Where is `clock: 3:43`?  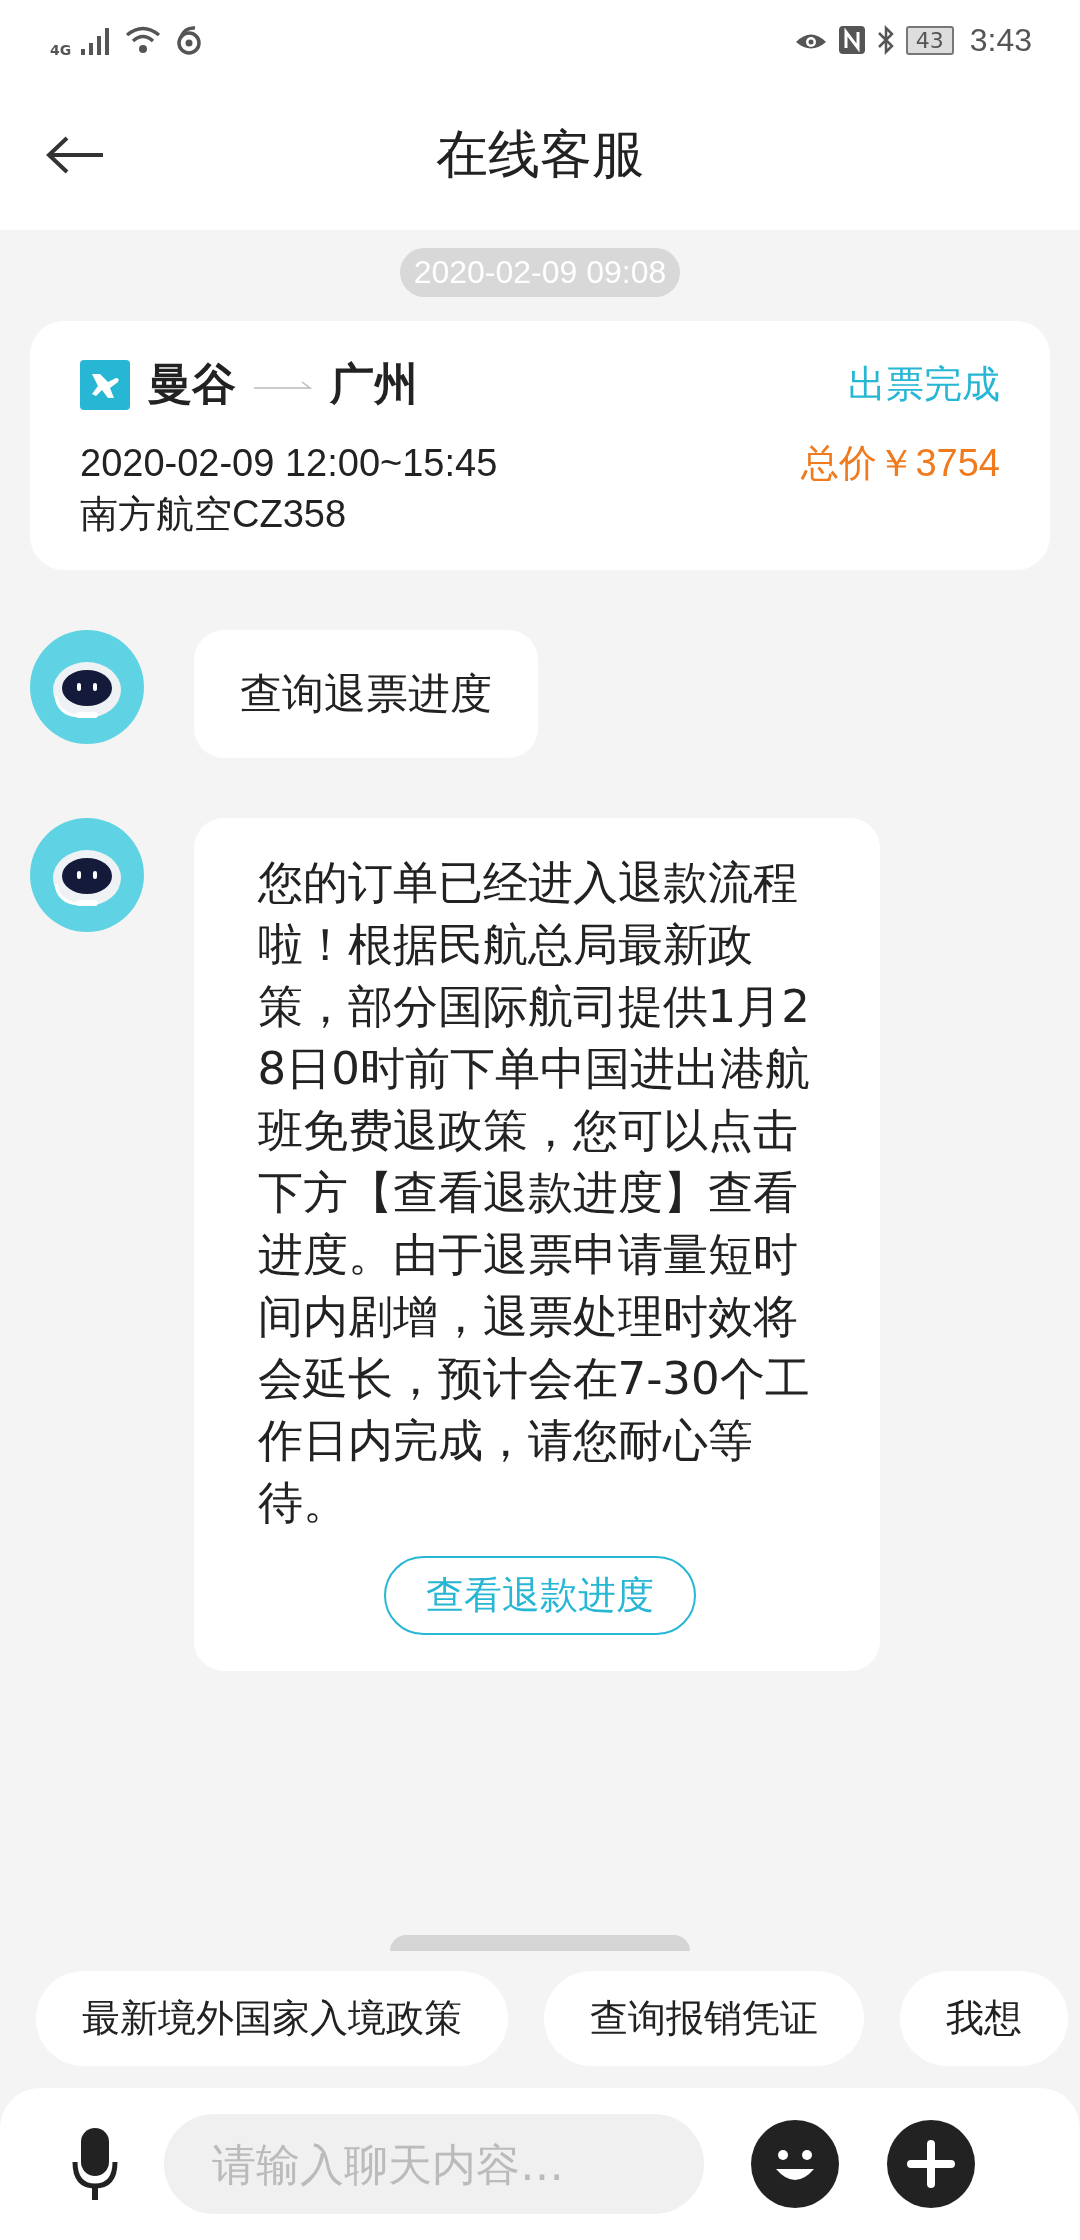 clock: 3:43 is located at coordinates (1000, 40).